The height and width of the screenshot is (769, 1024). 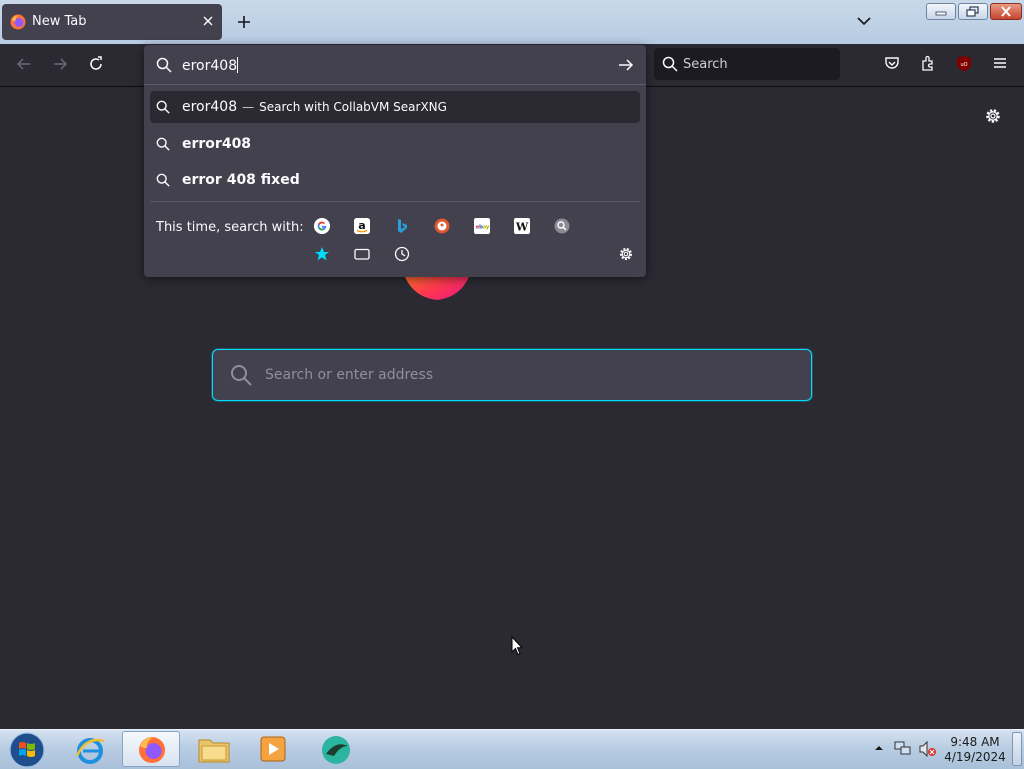 I want to click on amazon-icon: a, so click(x=362, y=226).